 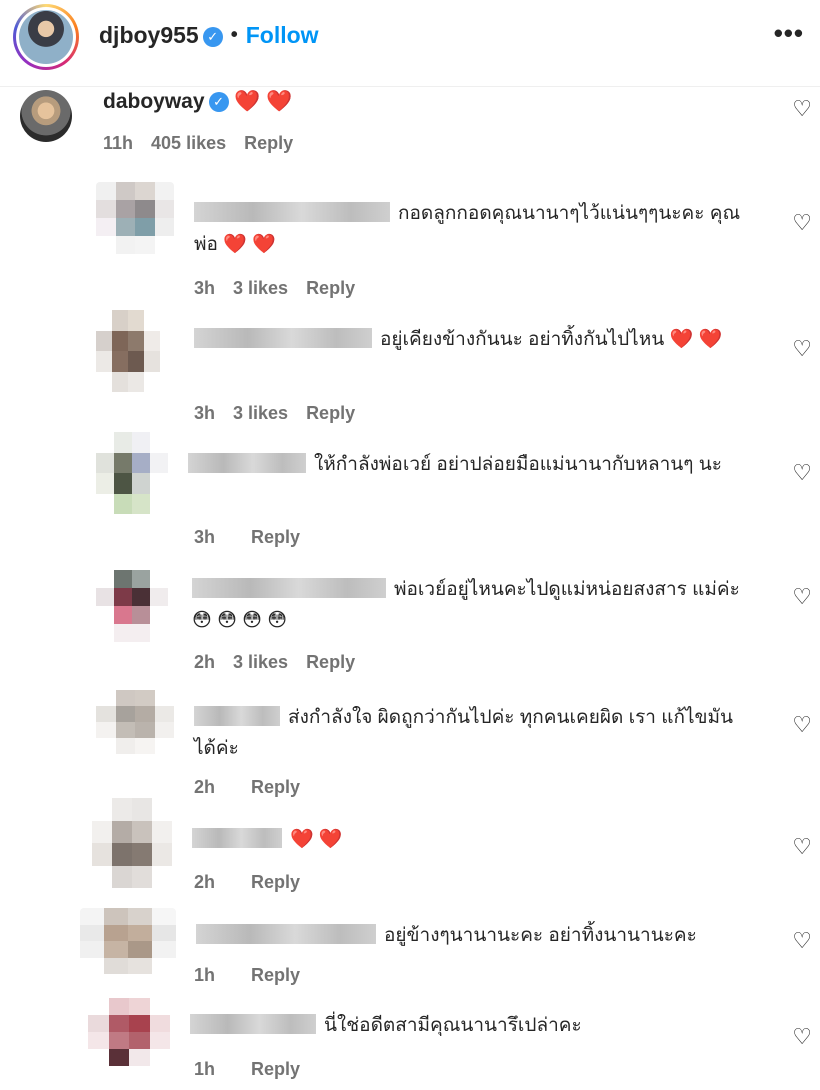 I want to click on comment-message: นี่ใช่อดีตสามีคุณนานารึเปล่าคะ, so click(x=453, y=1025).